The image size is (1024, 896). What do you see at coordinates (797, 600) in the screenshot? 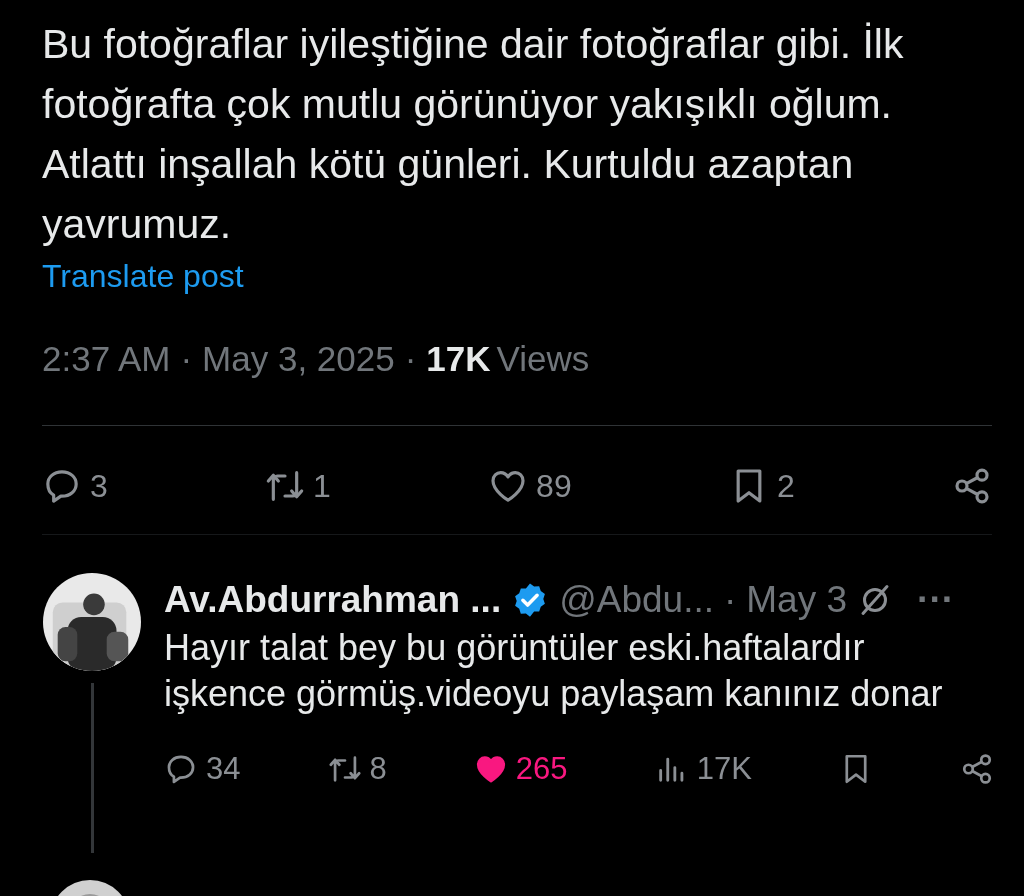
I see `reply-date: May 3` at bounding box center [797, 600].